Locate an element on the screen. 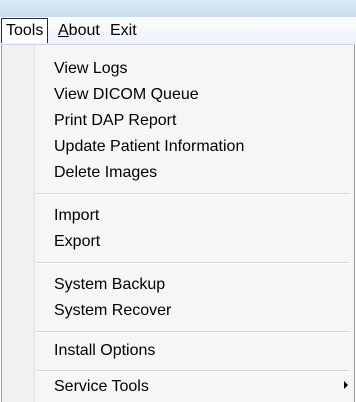 Image resolution: width=356 pixels, height=402 pixels. menu-item-system-recover: System Recover is located at coordinates (112, 311).